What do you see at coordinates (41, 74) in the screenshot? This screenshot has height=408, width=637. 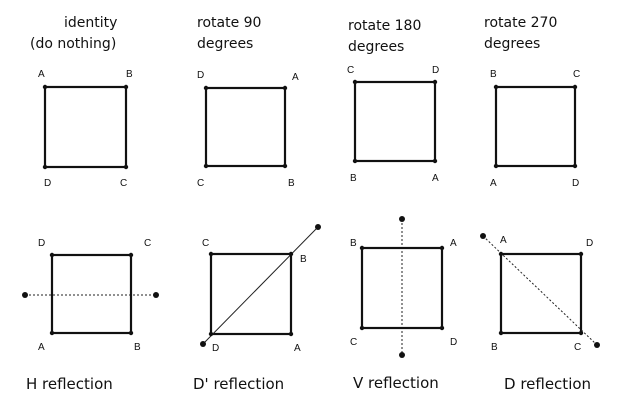 I see `vertex-label-top-left: A` at bounding box center [41, 74].